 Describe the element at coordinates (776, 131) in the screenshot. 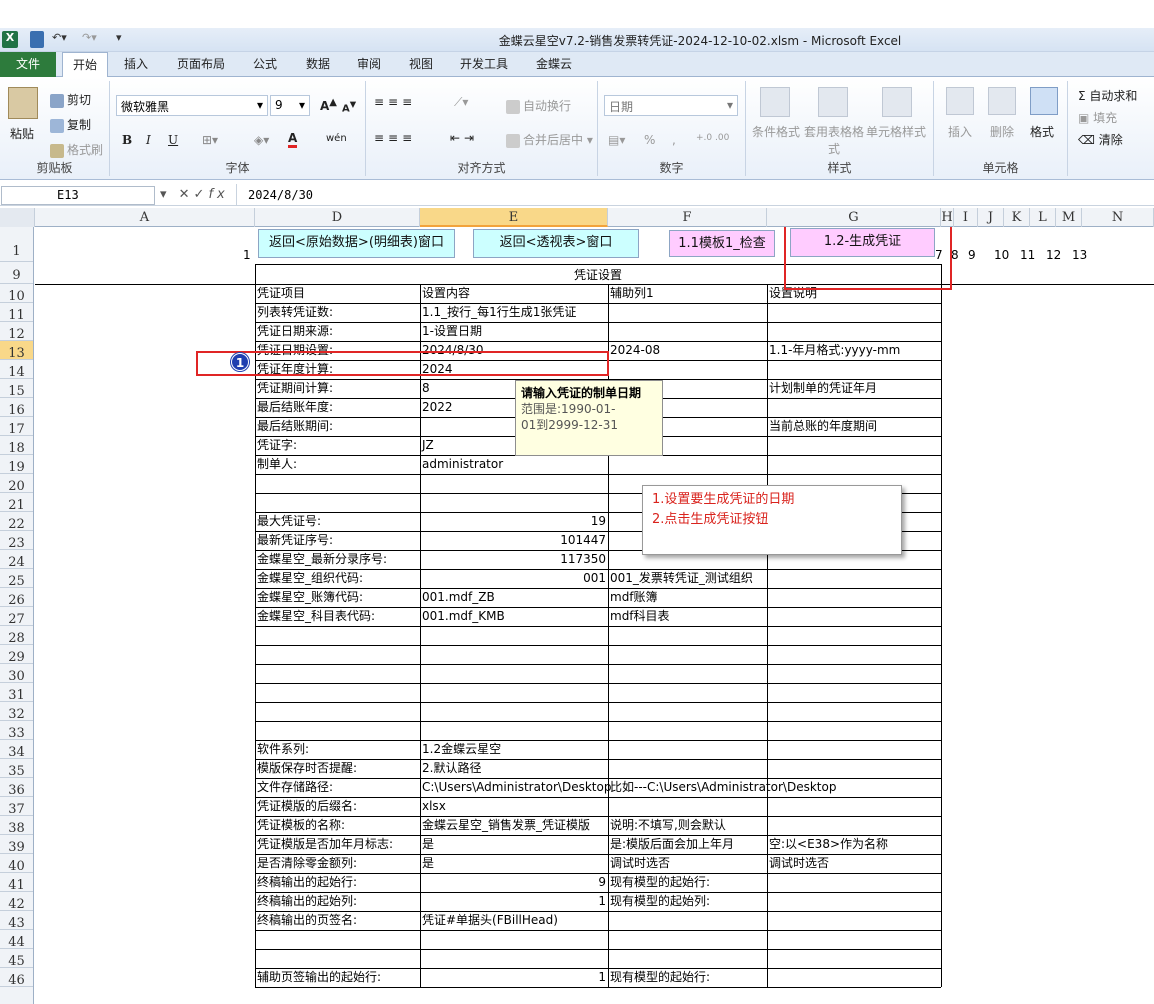

I see `conditional-format-button: 条件格式` at that location.